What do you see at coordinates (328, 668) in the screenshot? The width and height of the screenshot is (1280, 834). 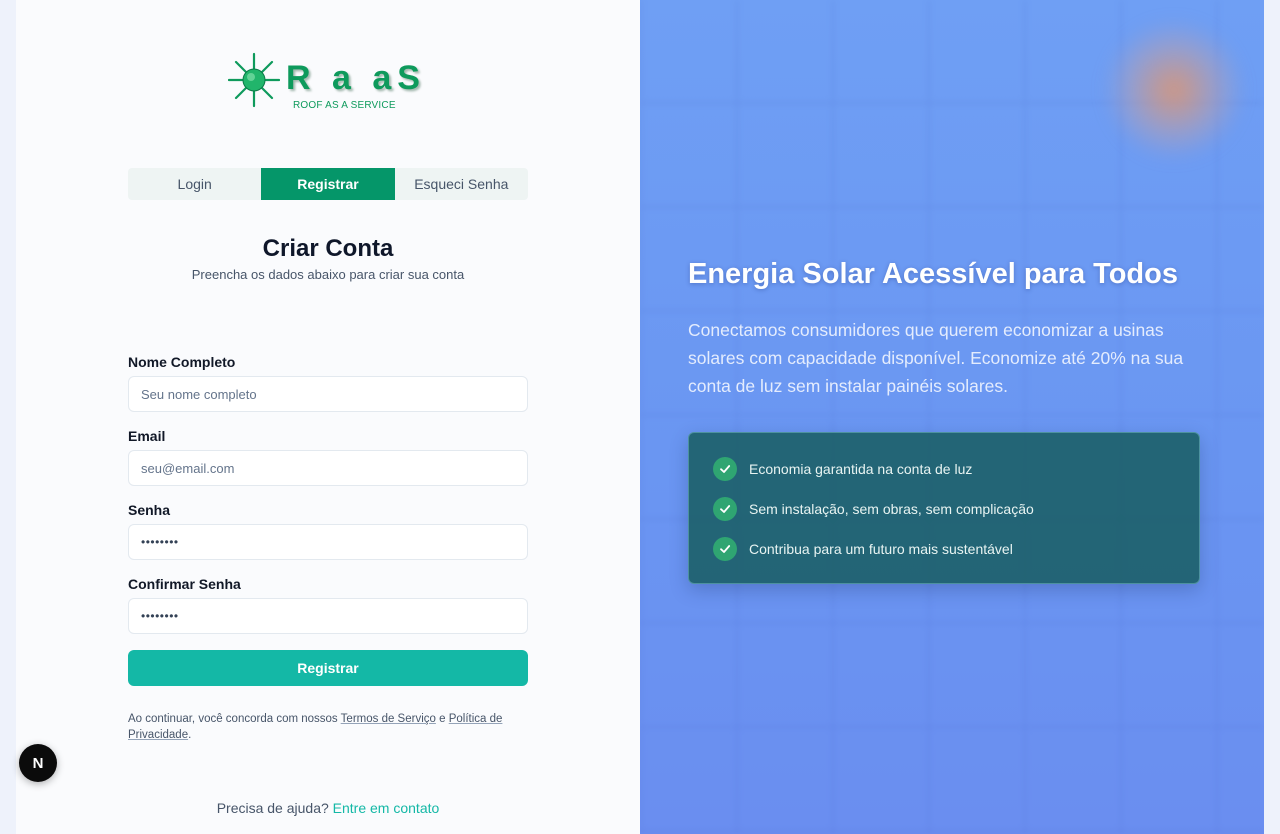 I see `register-button: Registrar` at bounding box center [328, 668].